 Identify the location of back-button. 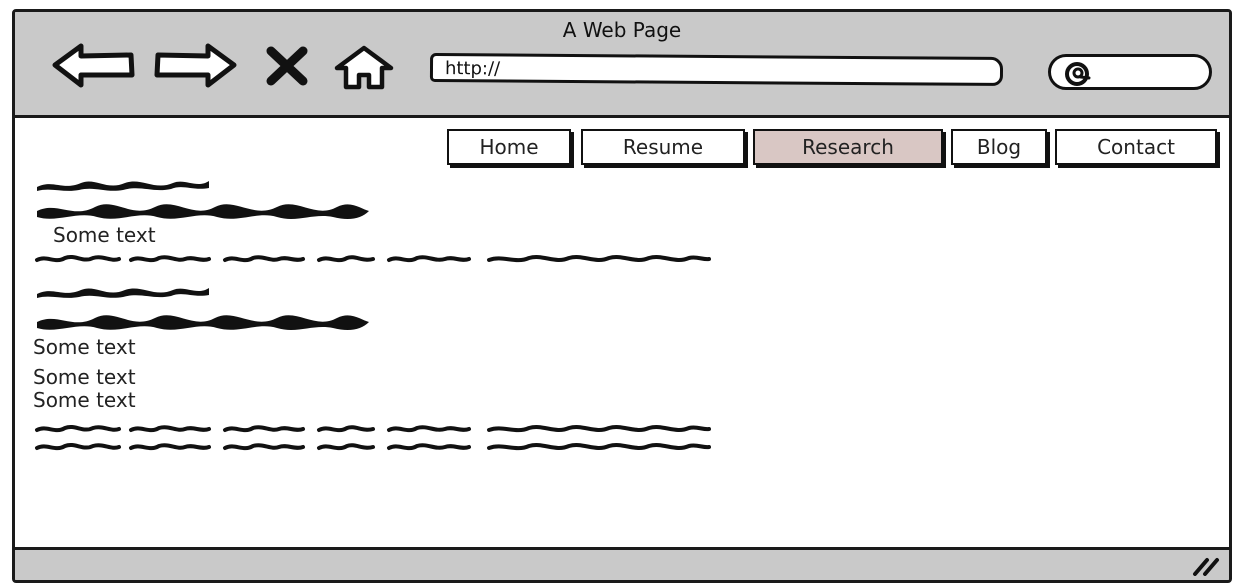
(94, 65).